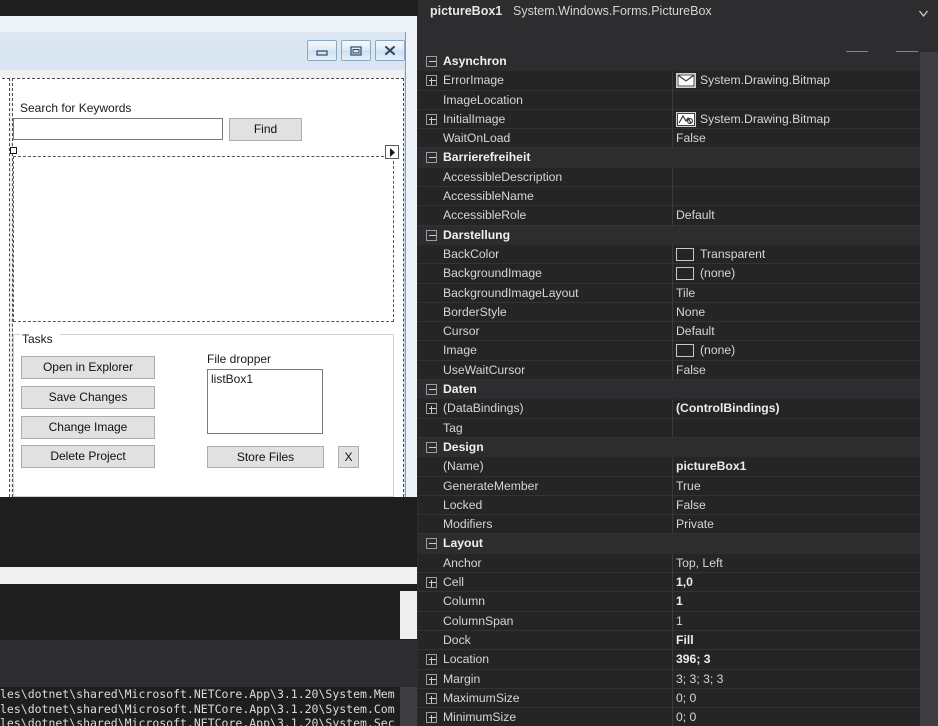 The height and width of the screenshot is (726, 938). I want to click on property-value: Private, so click(695, 524).